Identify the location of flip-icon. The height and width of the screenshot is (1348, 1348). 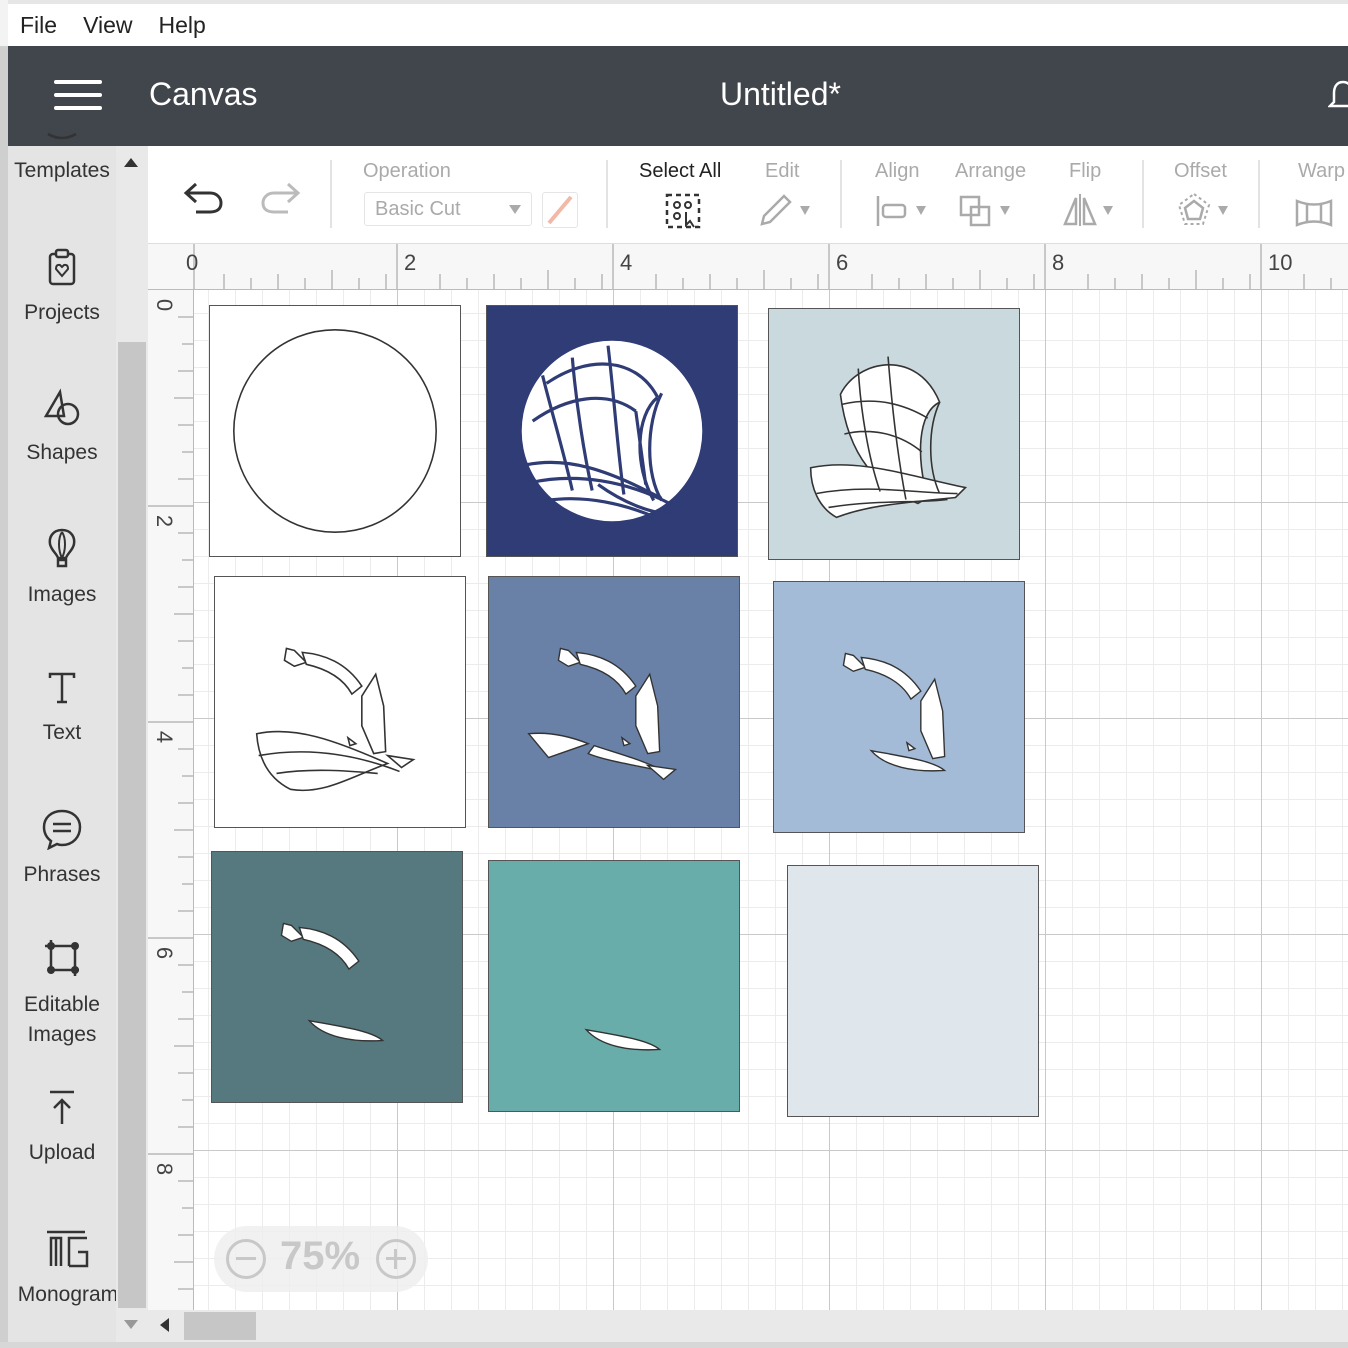
(1080, 210).